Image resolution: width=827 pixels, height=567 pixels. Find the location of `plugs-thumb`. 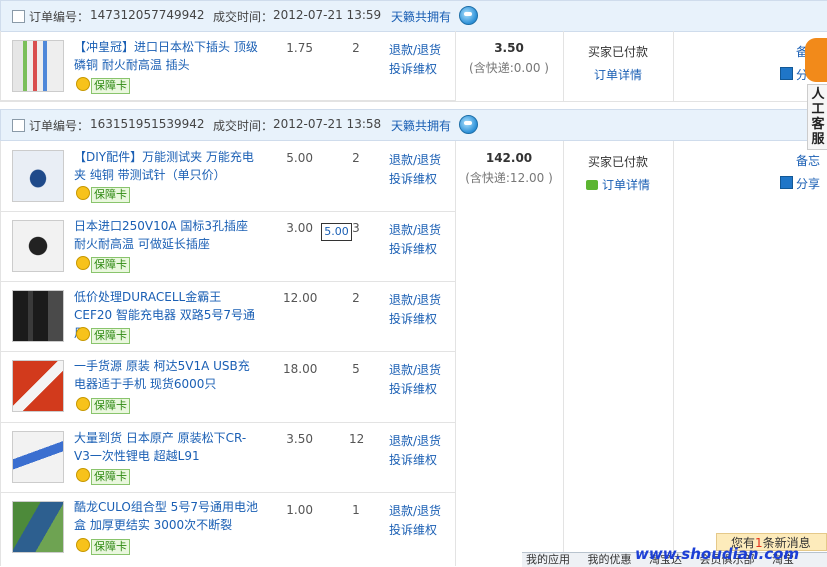

plugs-thumb is located at coordinates (38, 66).